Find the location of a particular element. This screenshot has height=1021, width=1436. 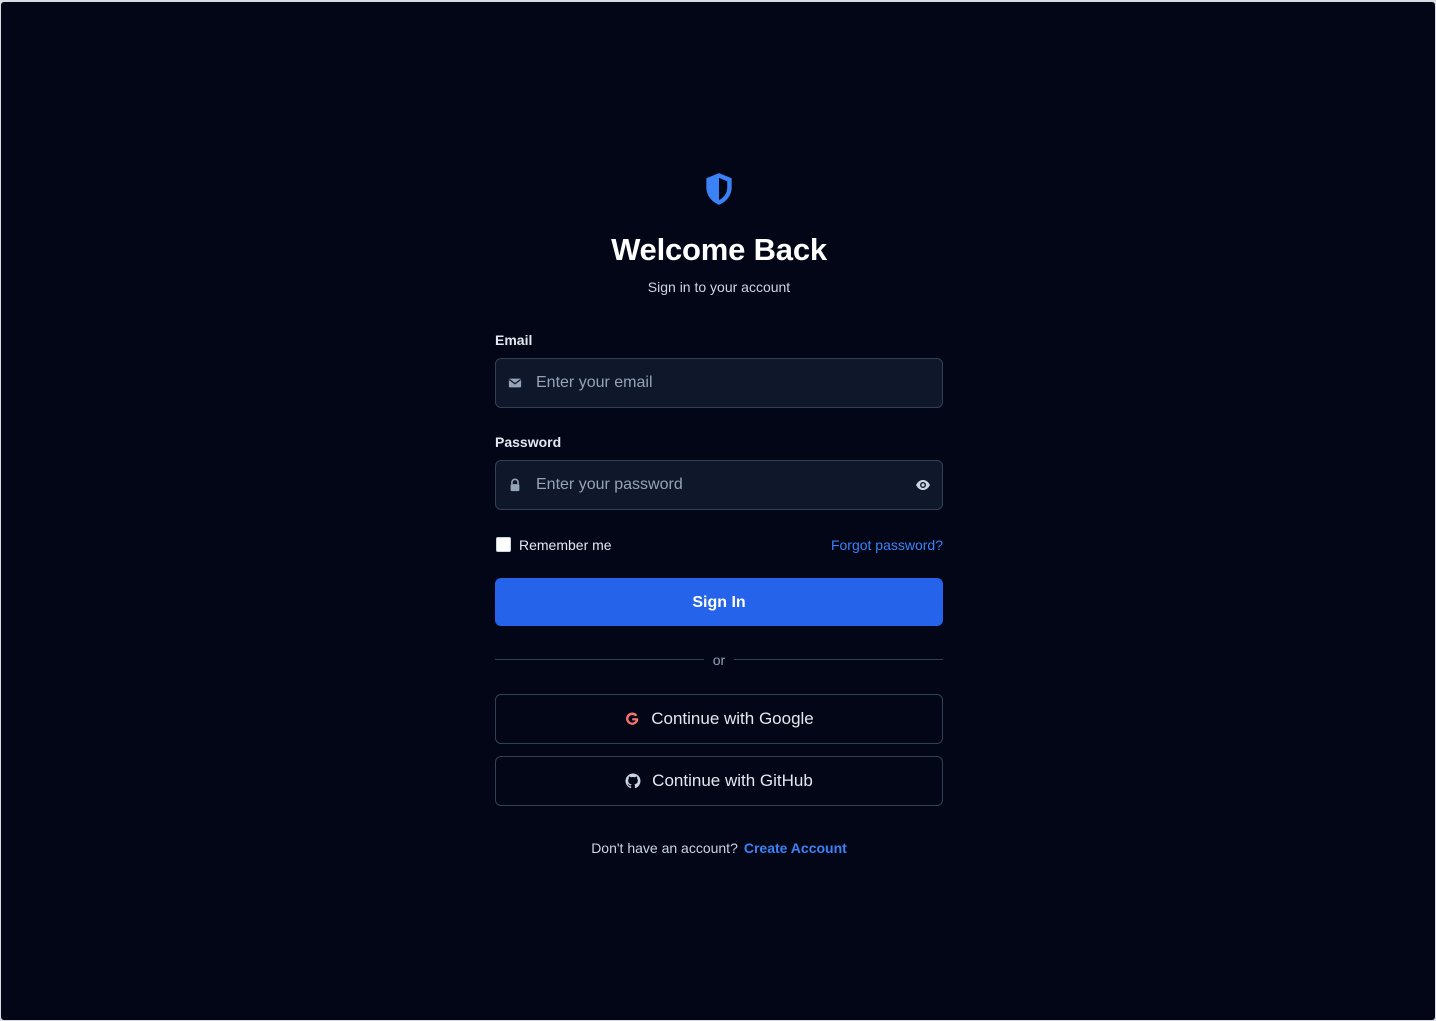

email-field-container is located at coordinates (719, 383).